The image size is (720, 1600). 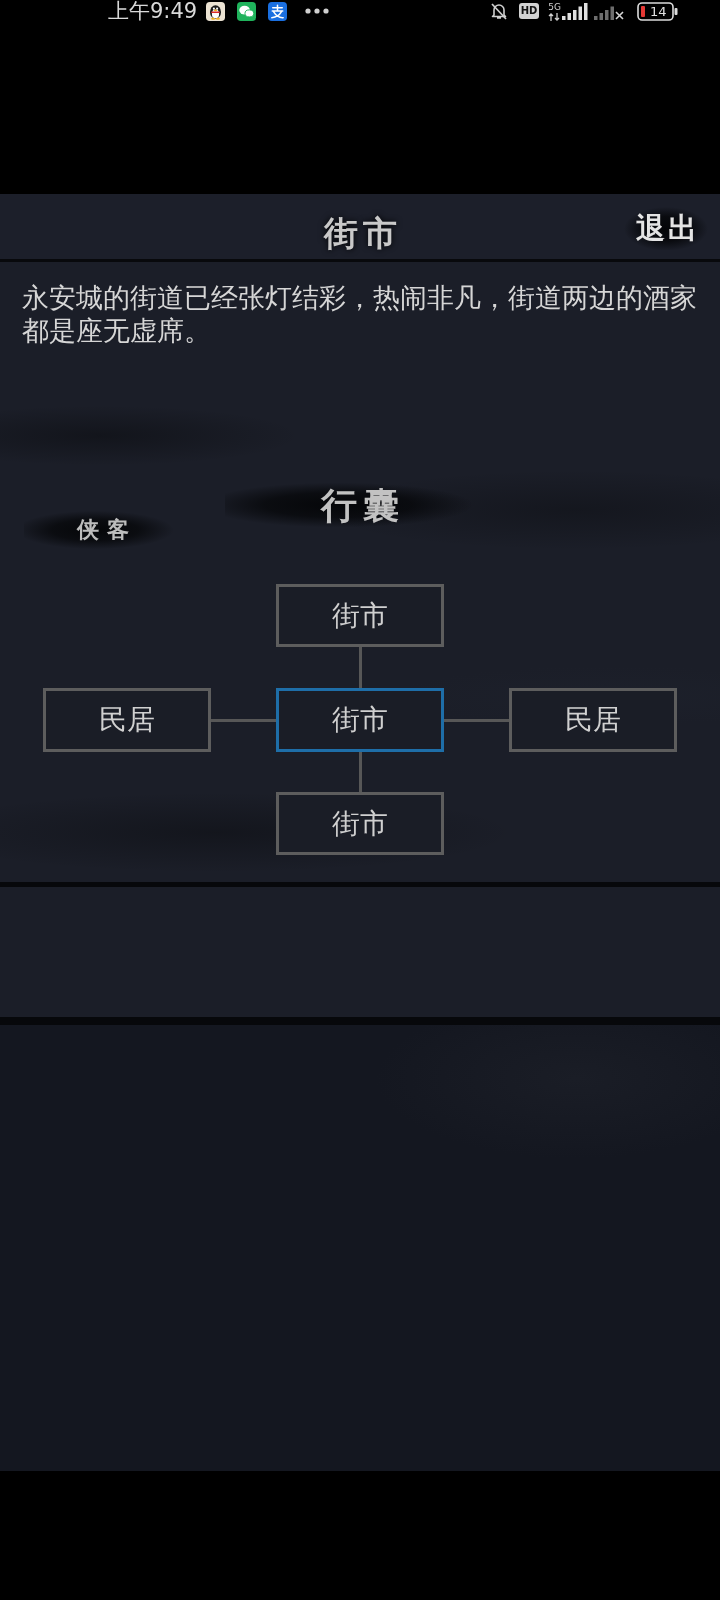 I want to click on exit-button: 退出, so click(x=666, y=228).